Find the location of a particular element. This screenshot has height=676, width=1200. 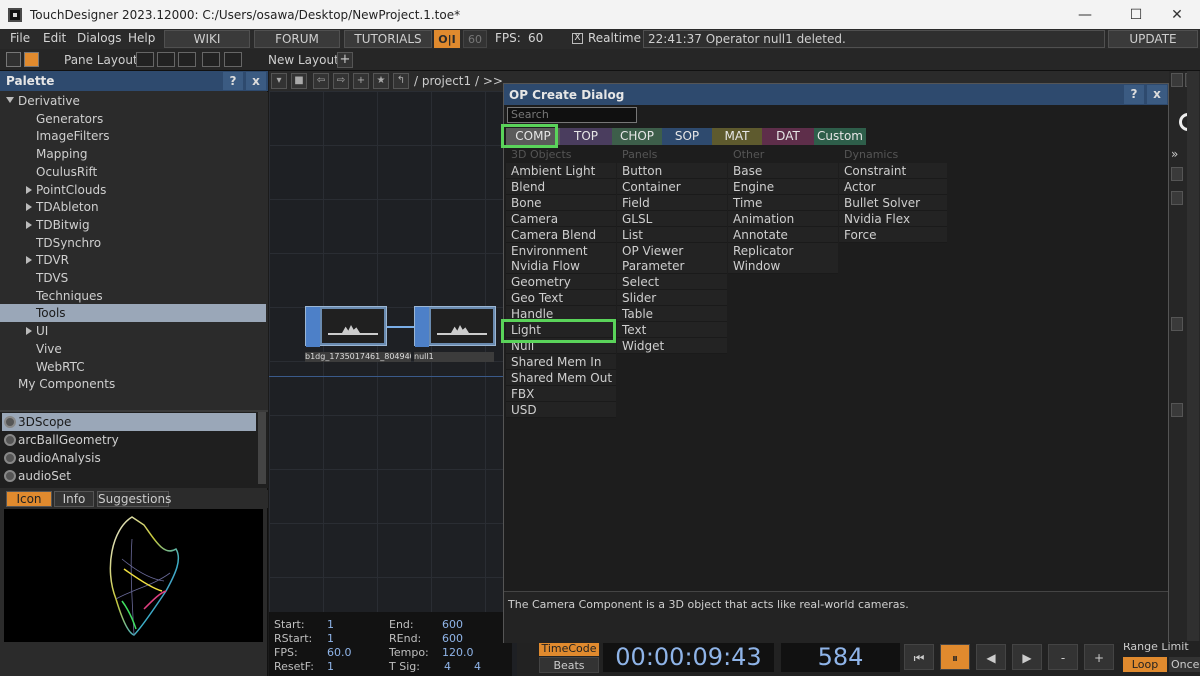

parent-icon: ↰ is located at coordinates (401, 81).